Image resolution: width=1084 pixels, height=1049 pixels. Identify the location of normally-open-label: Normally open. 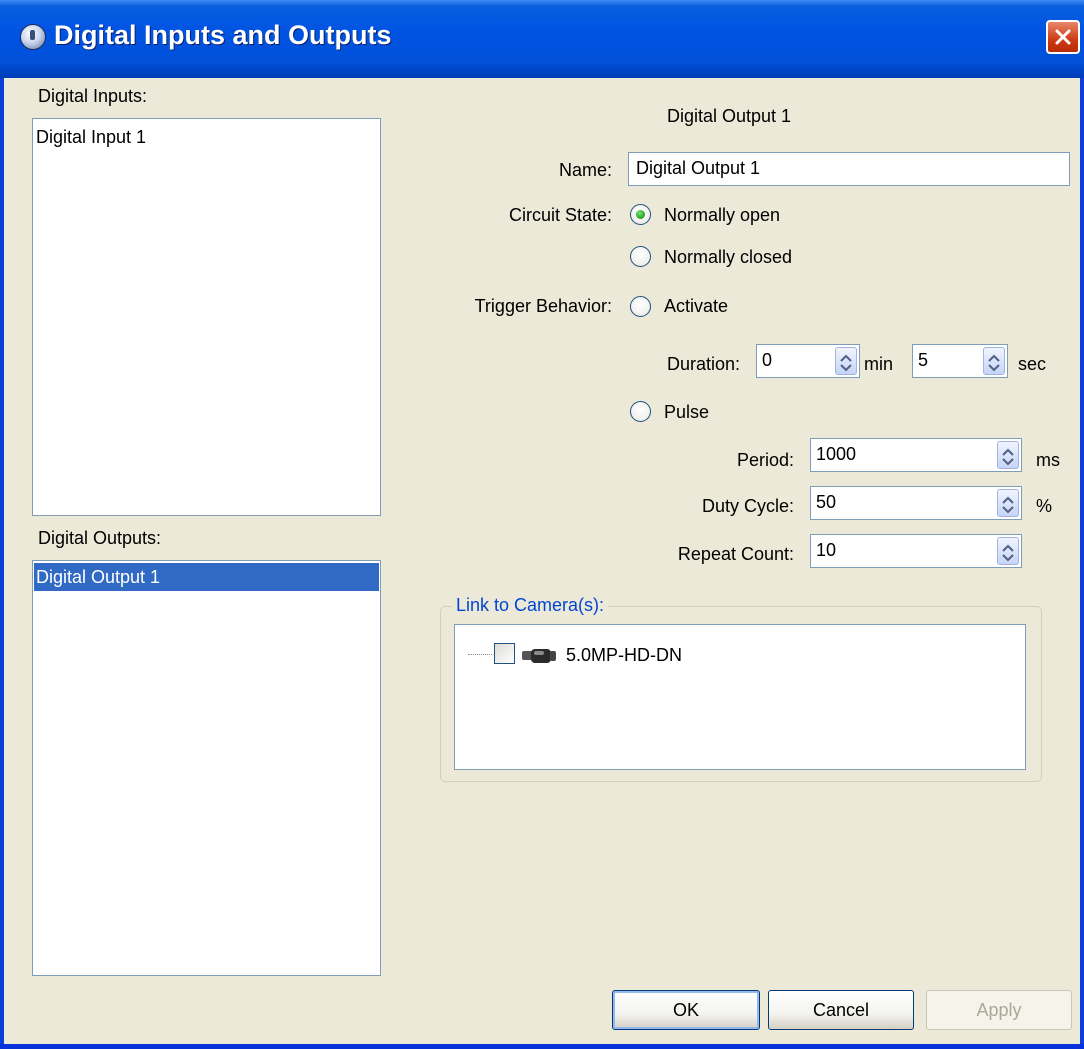
(722, 215).